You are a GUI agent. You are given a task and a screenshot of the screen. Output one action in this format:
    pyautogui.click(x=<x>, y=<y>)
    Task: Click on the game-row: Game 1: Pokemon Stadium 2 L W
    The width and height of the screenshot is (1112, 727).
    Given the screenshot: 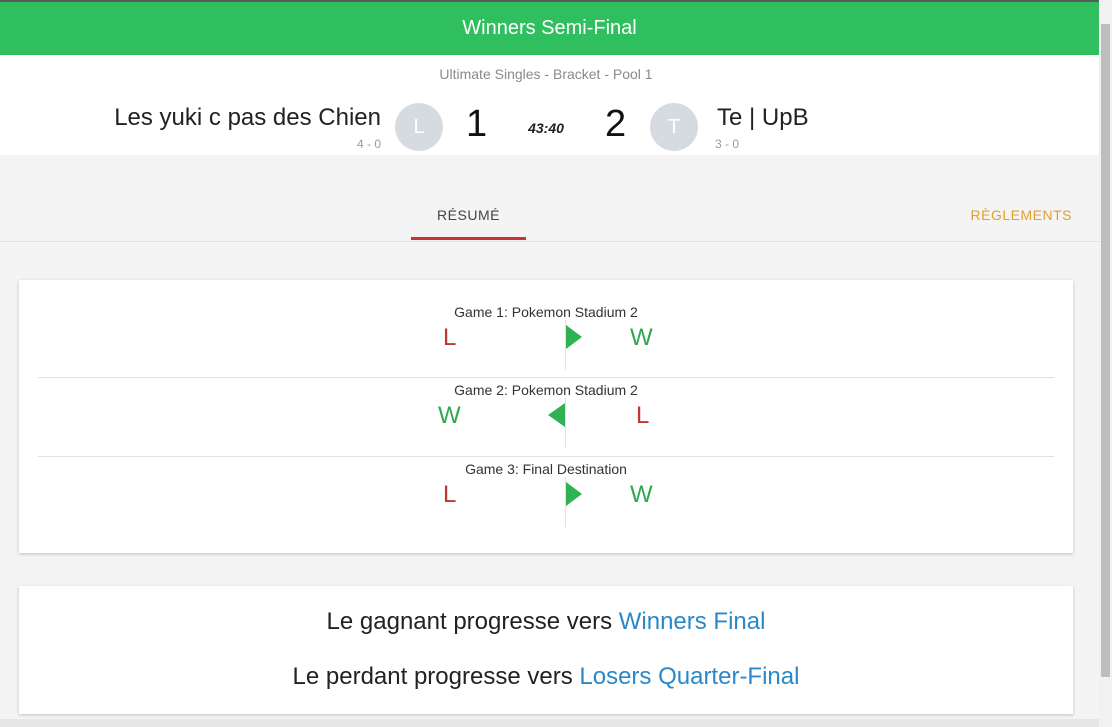 What is the action you would take?
    pyautogui.click(x=546, y=325)
    